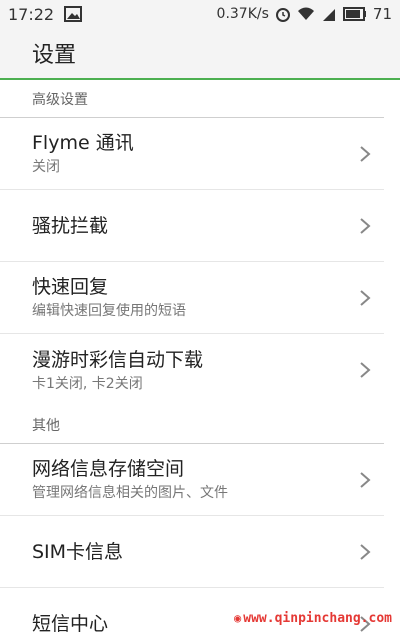 The height and width of the screenshot is (640, 400). What do you see at coordinates (192, 226) in the screenshot?
I see `list-item-harassment-block: 骚扰拦截` at bounding box center [192, 226].